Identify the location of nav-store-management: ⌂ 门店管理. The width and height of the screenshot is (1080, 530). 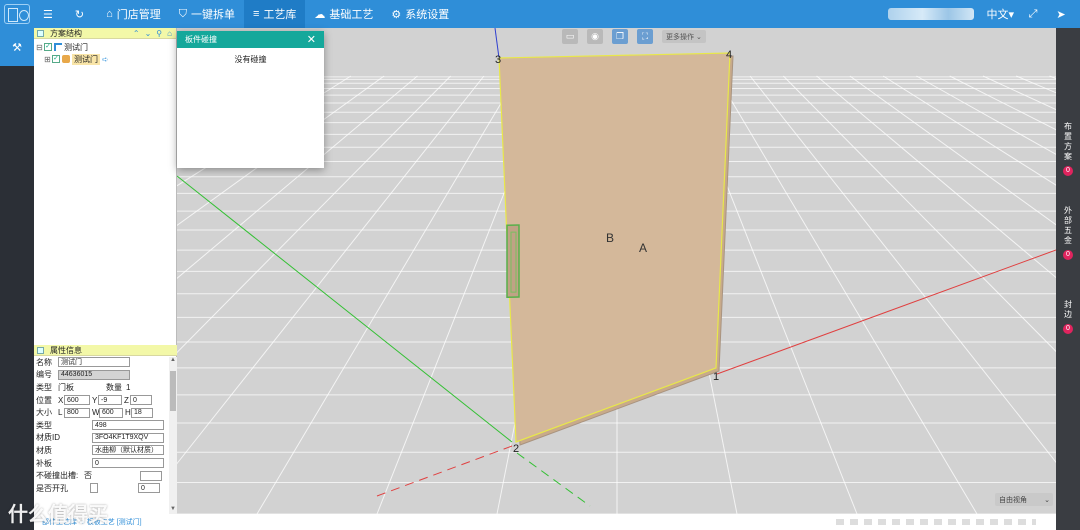
(133, 14).